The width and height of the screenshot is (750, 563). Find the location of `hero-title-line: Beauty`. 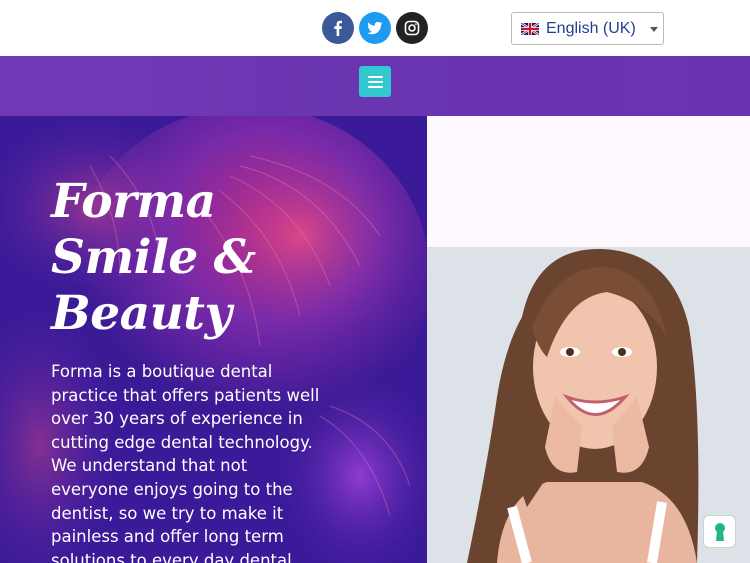

hero-title-line: Beauty is located at coordinates (141, 313).